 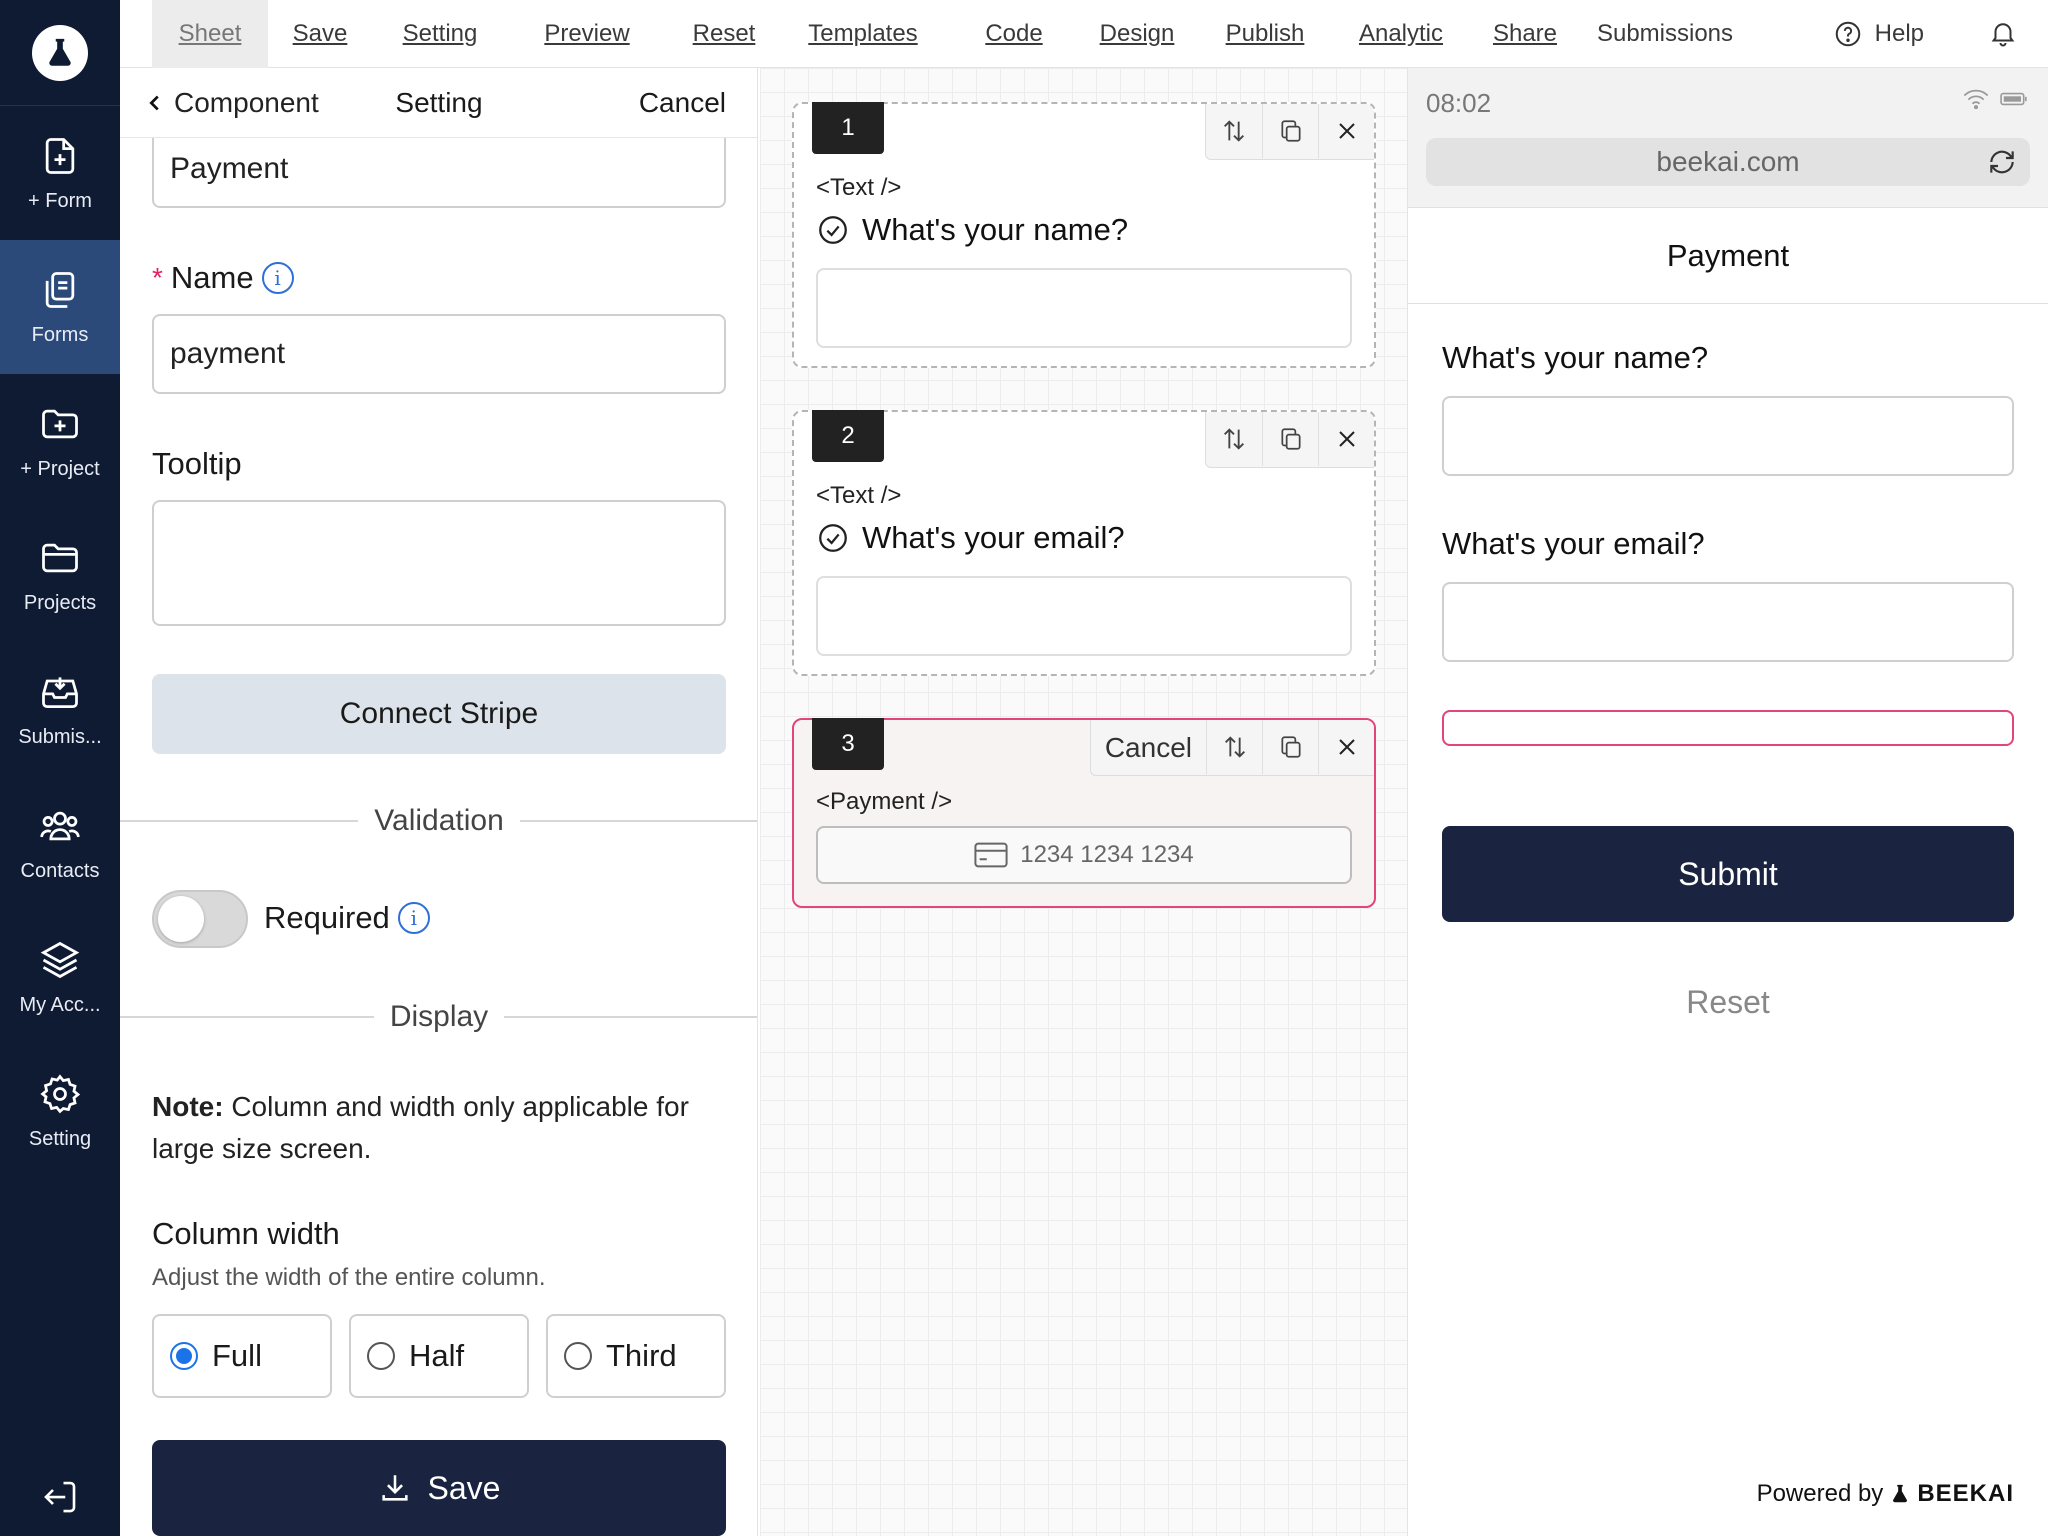 I want to click on sidebar-item-forms: Forms, so click(x=60, y=307).